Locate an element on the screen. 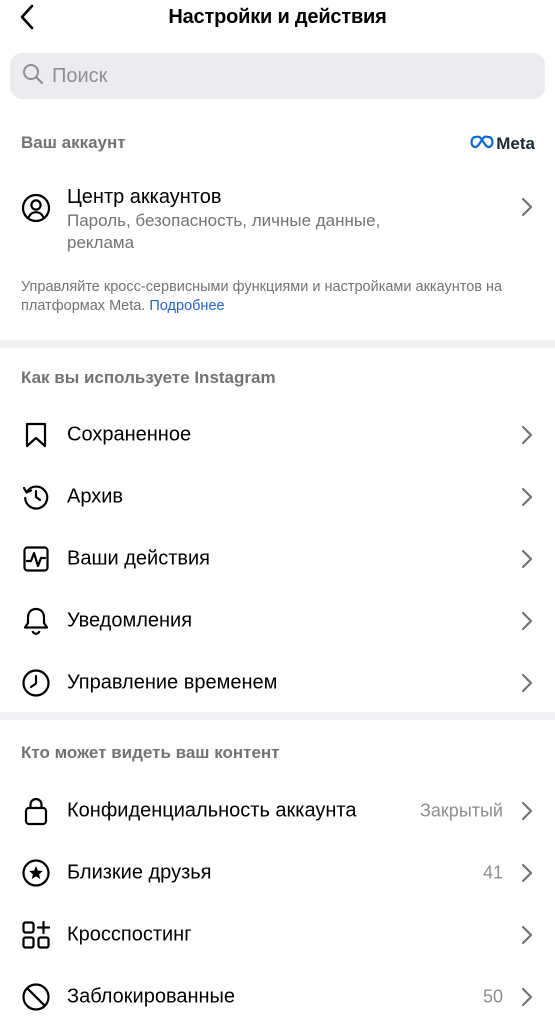 The height and width of the screenshot is (1024, 555). meta-infinity-icon is located at coordinates (482, 144).